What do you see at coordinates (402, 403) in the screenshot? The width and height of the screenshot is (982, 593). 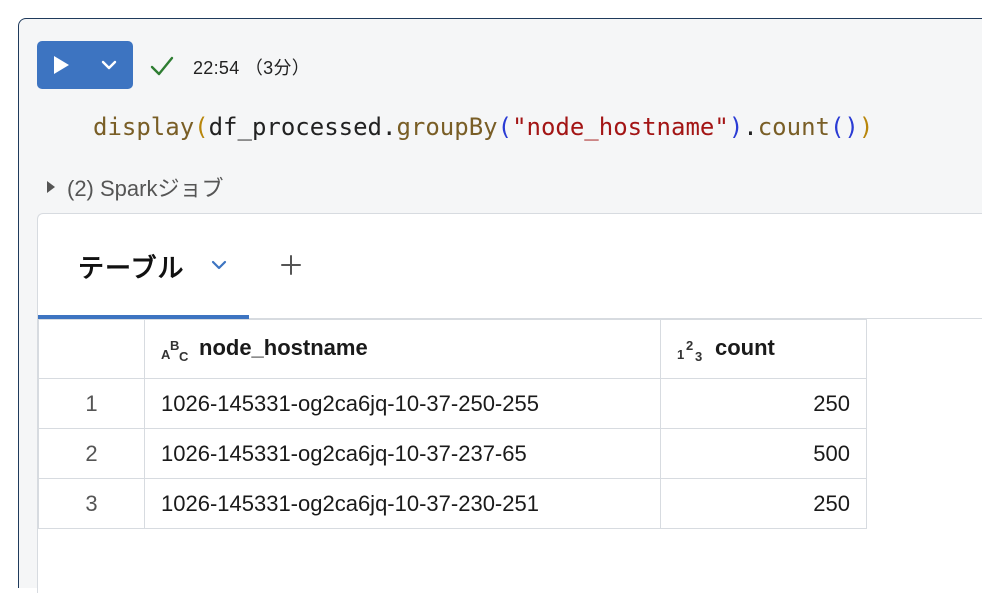 I see `cell-node-hostname: 1026-145331-og2ca6jq-10-37-250-255` at bounding box center [402, 403].